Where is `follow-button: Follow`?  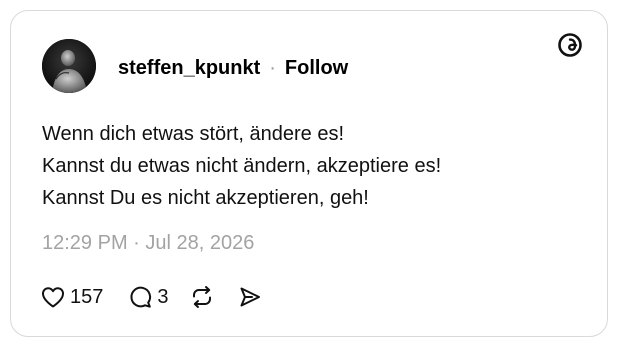 follow-button: Follow is located at coordinates (316, 68).